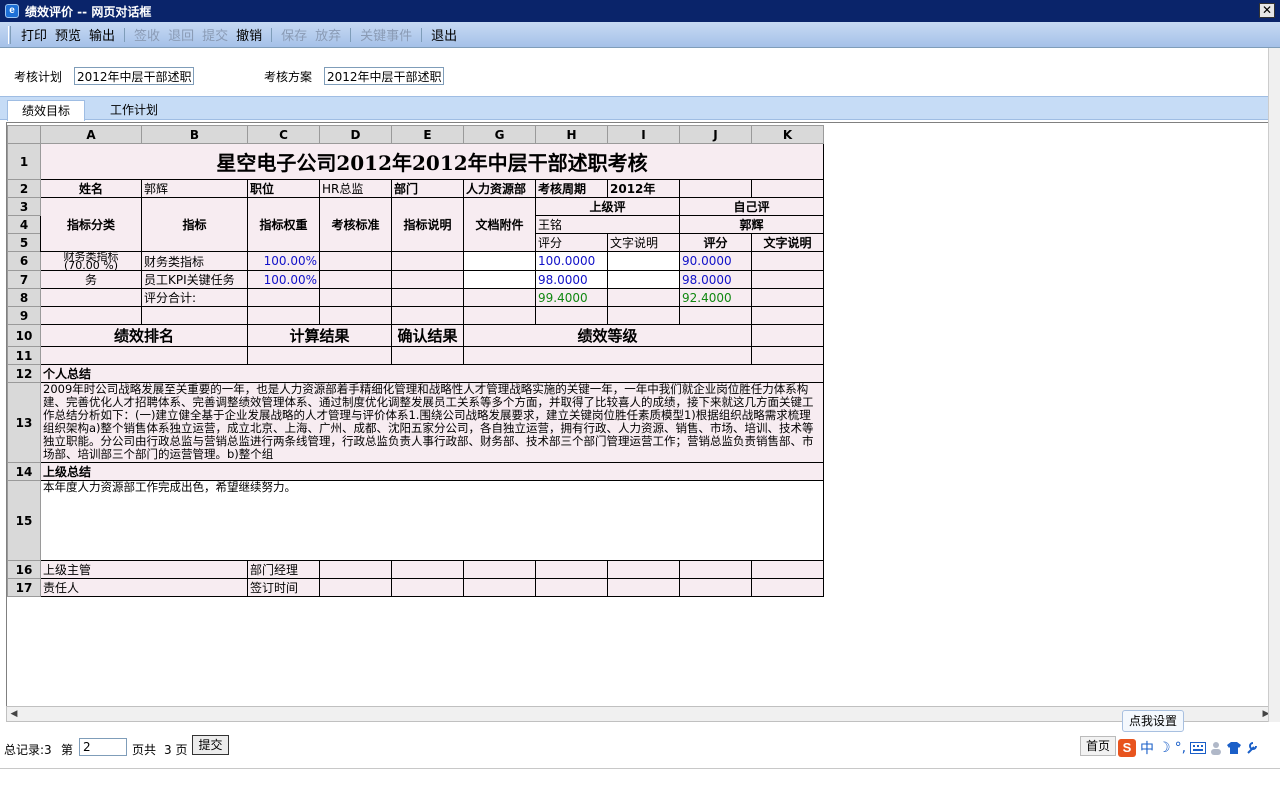  What do you see at coordinates (444, 34) in the screenshot?
I see `exit-button: 退出` at bounding box center [444, 34].